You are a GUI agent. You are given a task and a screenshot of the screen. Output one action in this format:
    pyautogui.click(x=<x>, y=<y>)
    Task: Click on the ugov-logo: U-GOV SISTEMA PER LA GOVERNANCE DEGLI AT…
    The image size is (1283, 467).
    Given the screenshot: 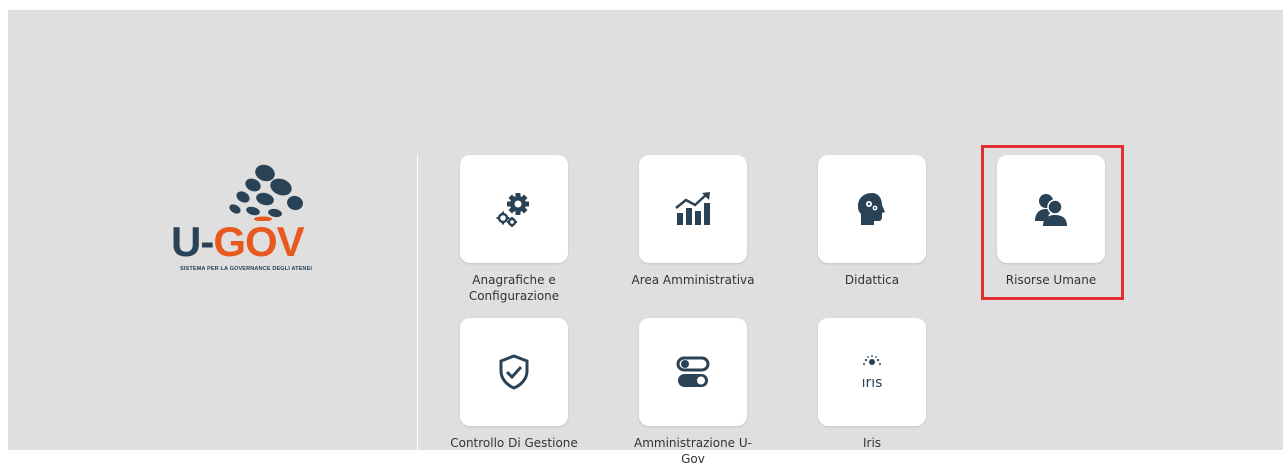 What is the action you would take?
    pyautogui.click(x=256, y=219)
    